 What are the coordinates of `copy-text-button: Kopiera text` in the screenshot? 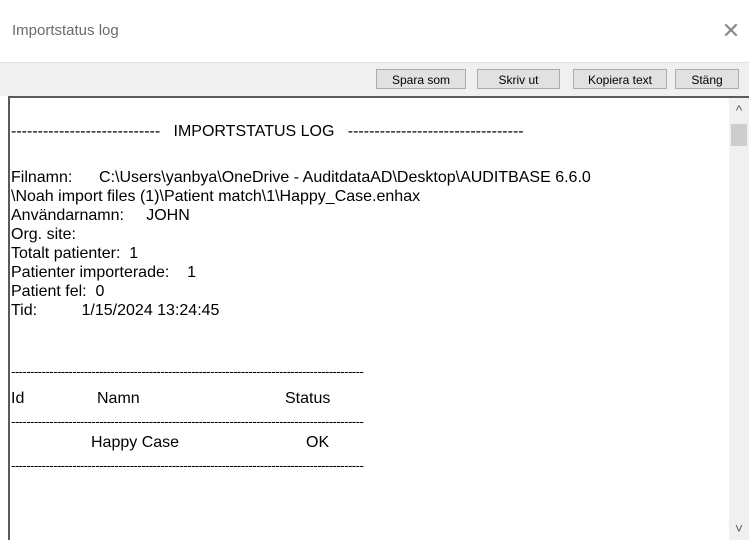 It's located at (620, 79).